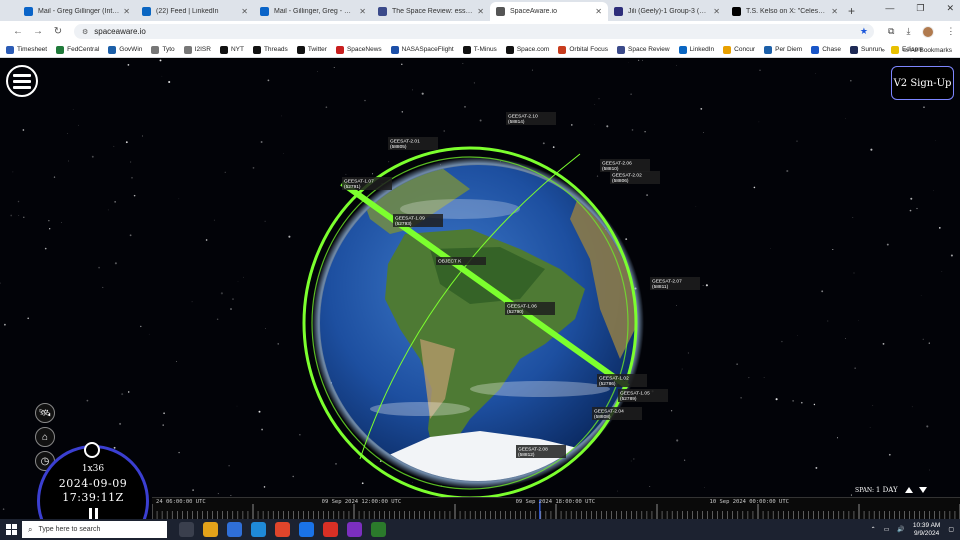 The height and width of the screenshot is (540, 960). What do you see at coordinates (77, 49) in the screenshot?
I see `bookmark-item: FedCentral` at bounding box center [77, 49].